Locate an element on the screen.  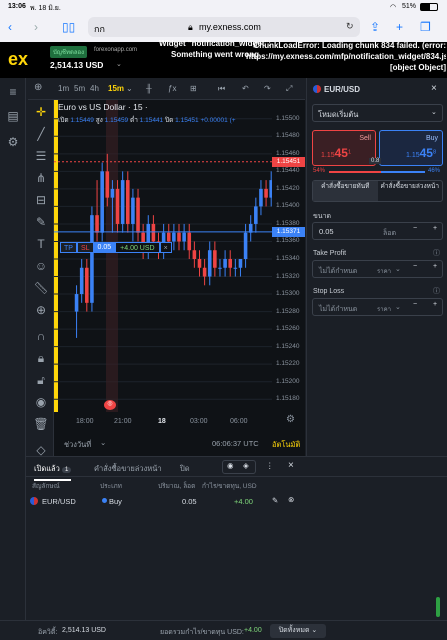
crosshair-icon: ✛ is located at coordinates (41, 112).